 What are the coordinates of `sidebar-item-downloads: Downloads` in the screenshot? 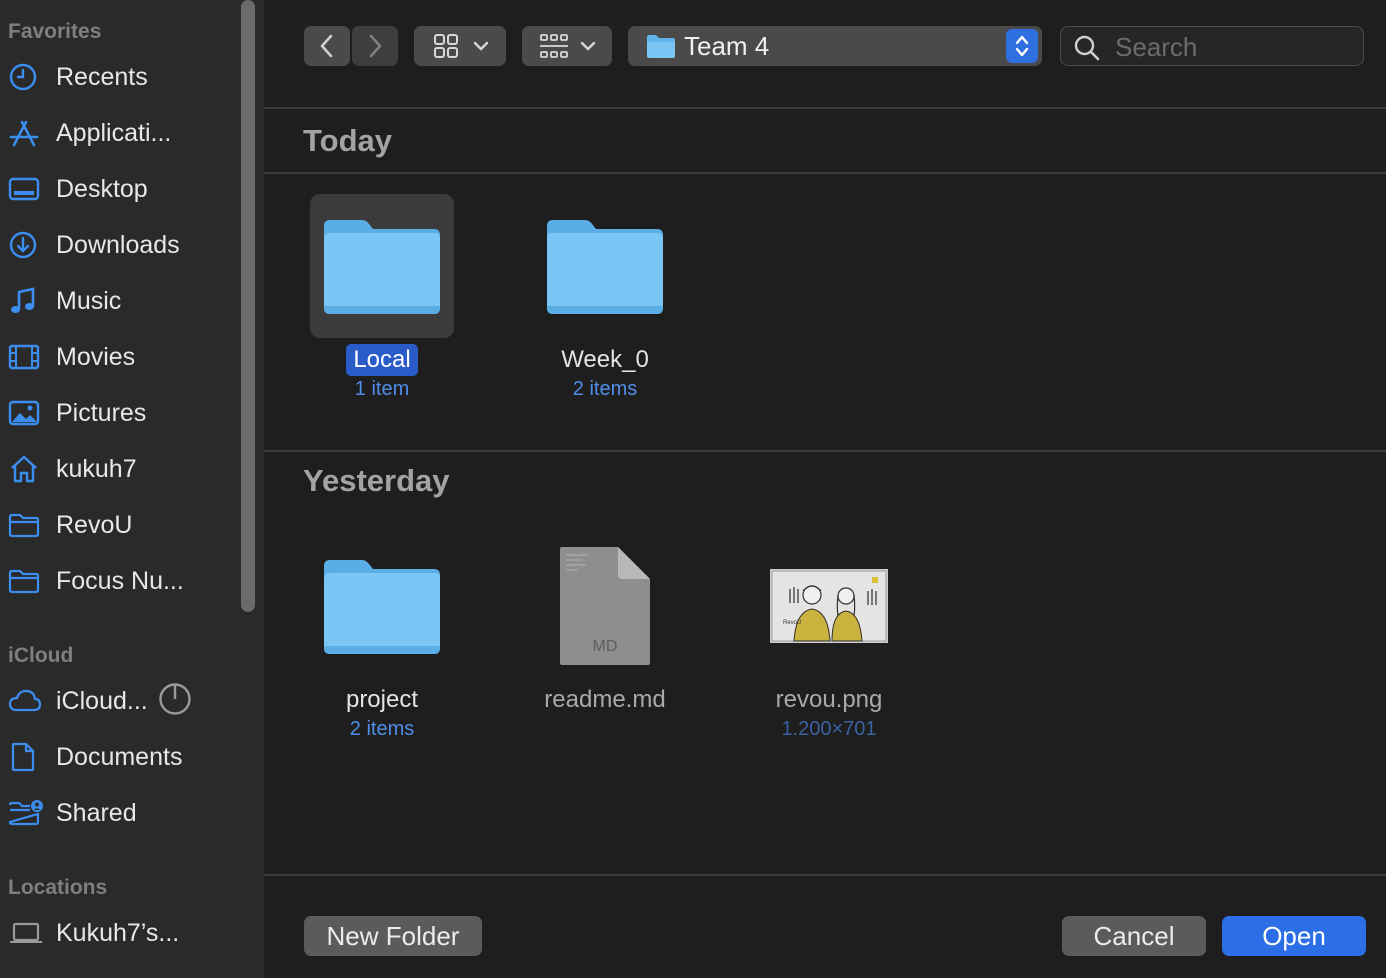 It's located at (122, 245).